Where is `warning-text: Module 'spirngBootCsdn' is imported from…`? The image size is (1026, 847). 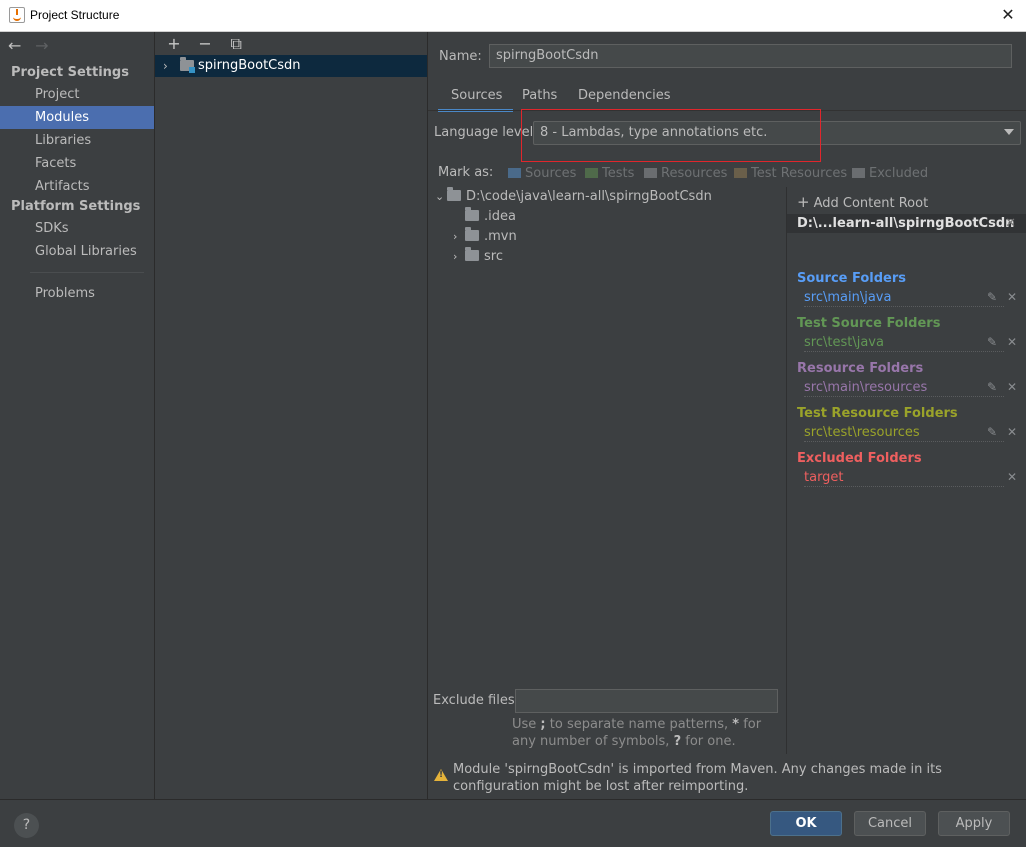 warning-text: Module 'spirngBootCsdn' is imported from… is located at coordinates (697, 778).